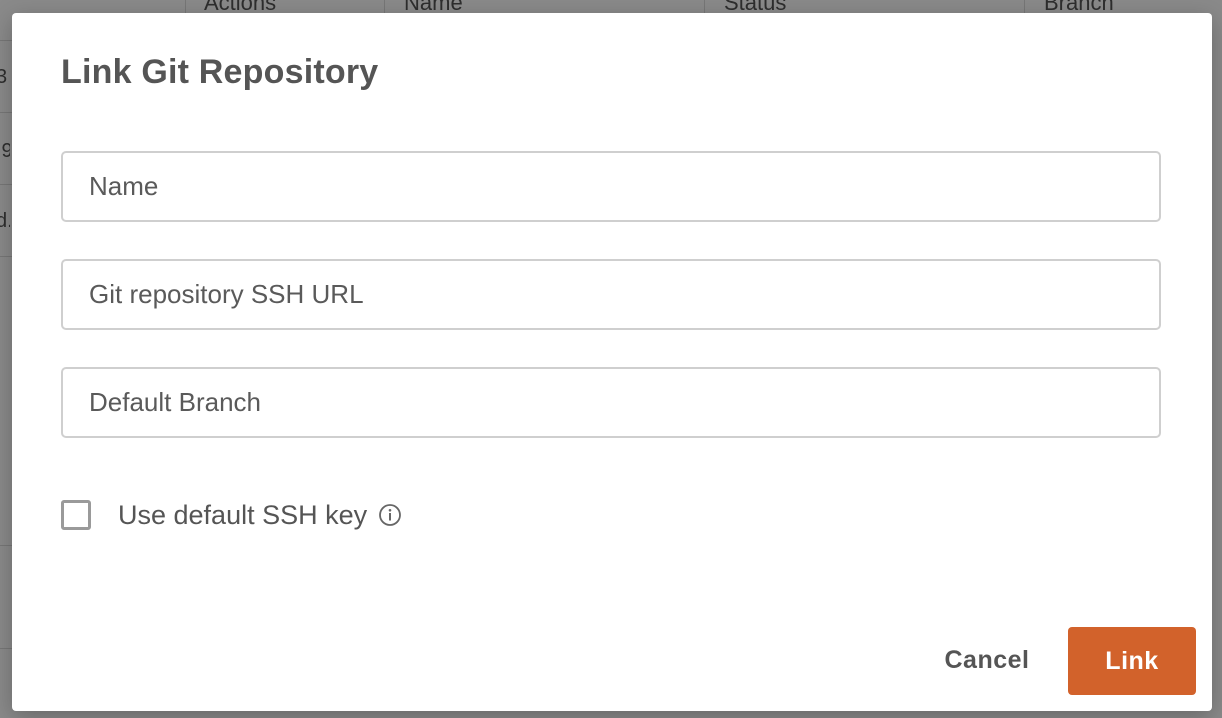 The image size is (1222, 718). Describe the element at coordinates (1079, 7) in the screenshot. I see `column-header-branch: Branch` at that location.